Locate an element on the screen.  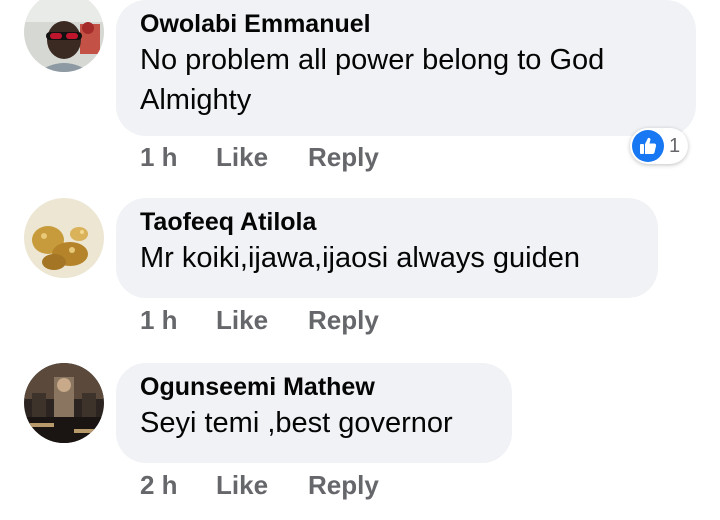
reaction-summary: 1 is located at coordinates (659, 146).